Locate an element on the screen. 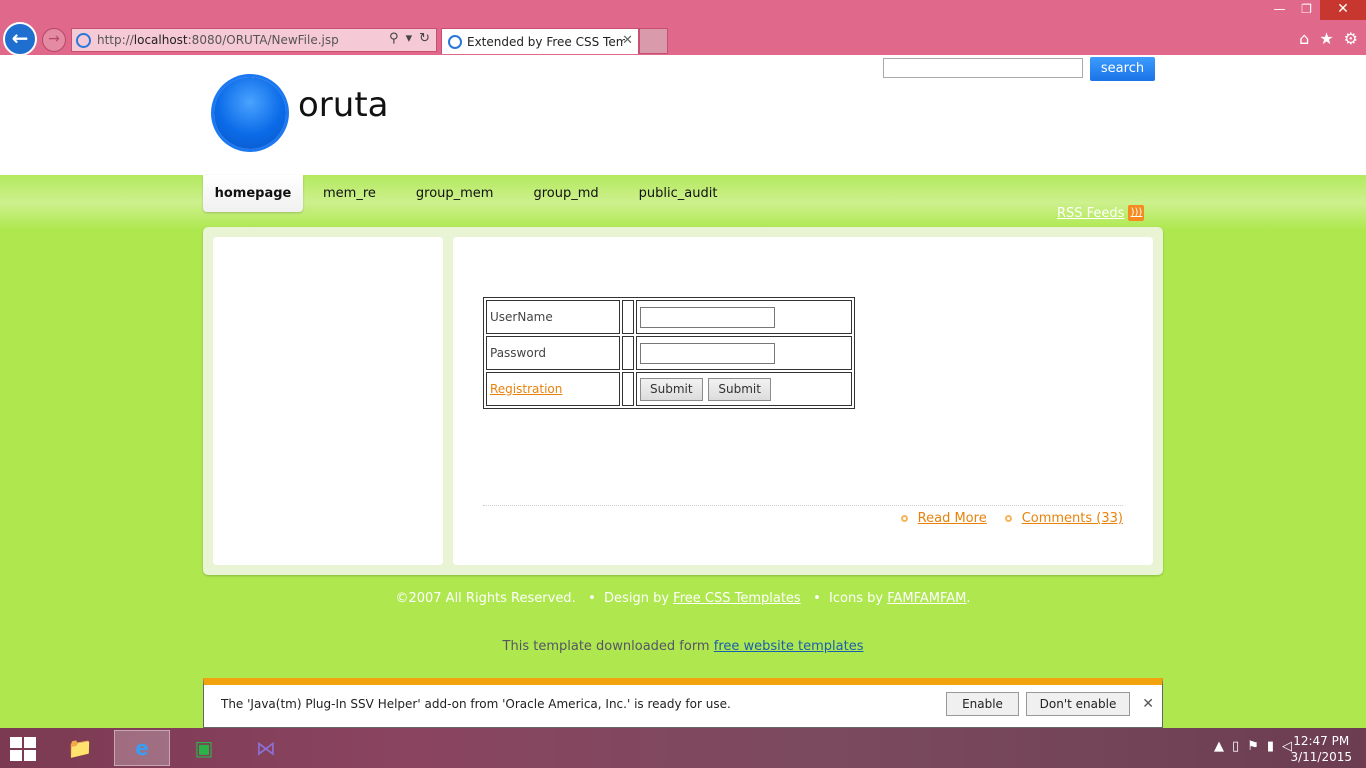 The height and width of the screenshot is (768, 1366). submit-button: Submit is located at coordinates (671, 389).